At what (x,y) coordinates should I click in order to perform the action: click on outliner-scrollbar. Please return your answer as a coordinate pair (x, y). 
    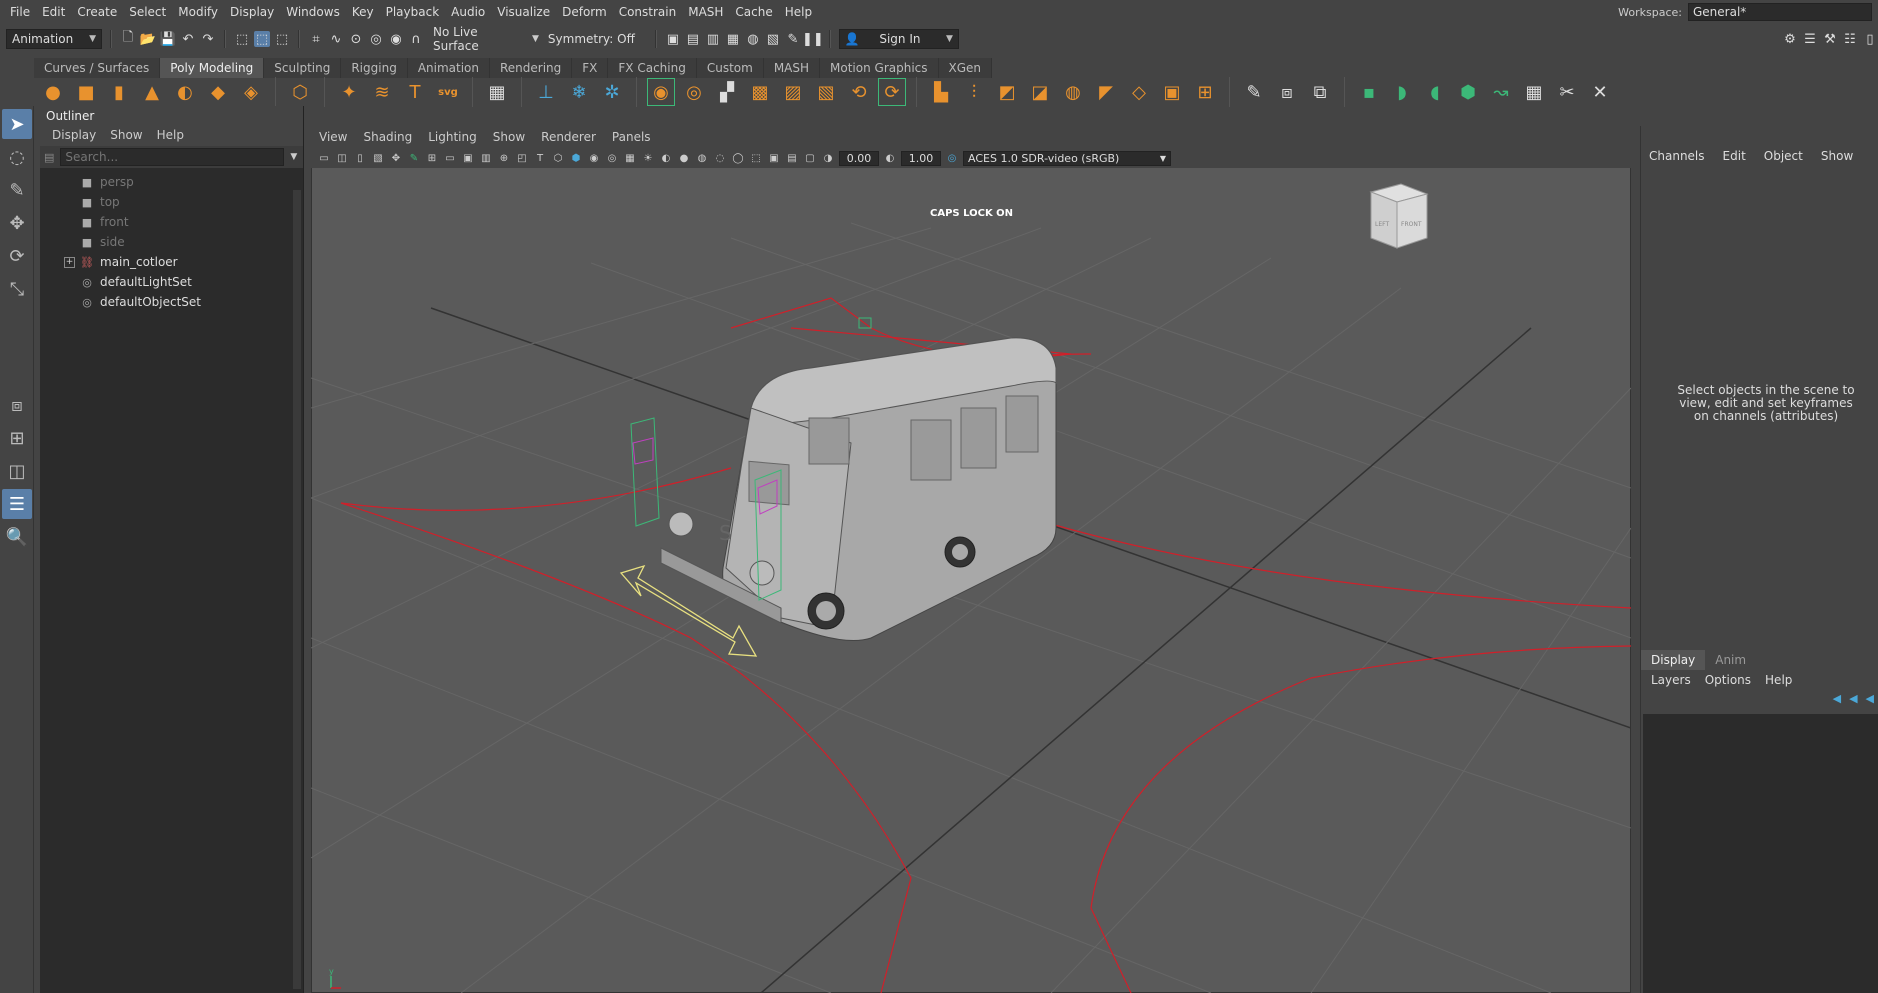
    Looking at the image, I should click on (297, 589).